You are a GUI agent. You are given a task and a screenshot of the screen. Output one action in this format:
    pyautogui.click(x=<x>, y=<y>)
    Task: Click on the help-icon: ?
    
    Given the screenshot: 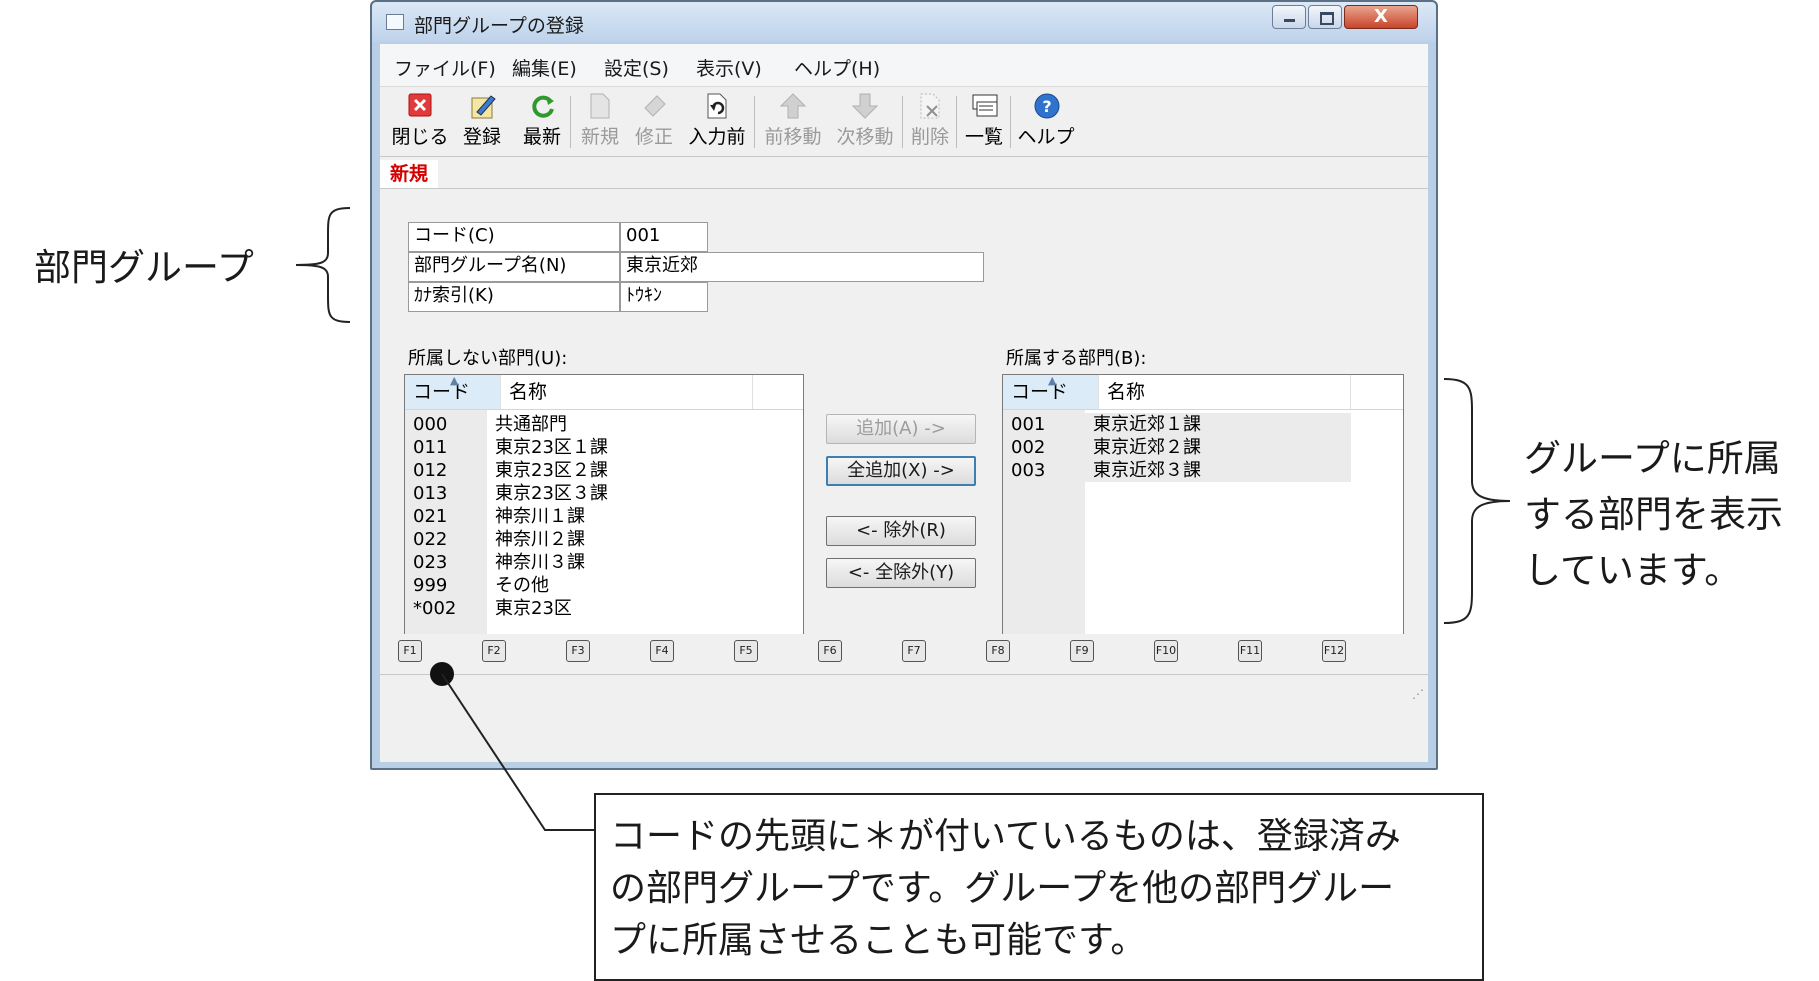 What is the action you would take?
    pyautogui.click(x=1046, y=106)
    